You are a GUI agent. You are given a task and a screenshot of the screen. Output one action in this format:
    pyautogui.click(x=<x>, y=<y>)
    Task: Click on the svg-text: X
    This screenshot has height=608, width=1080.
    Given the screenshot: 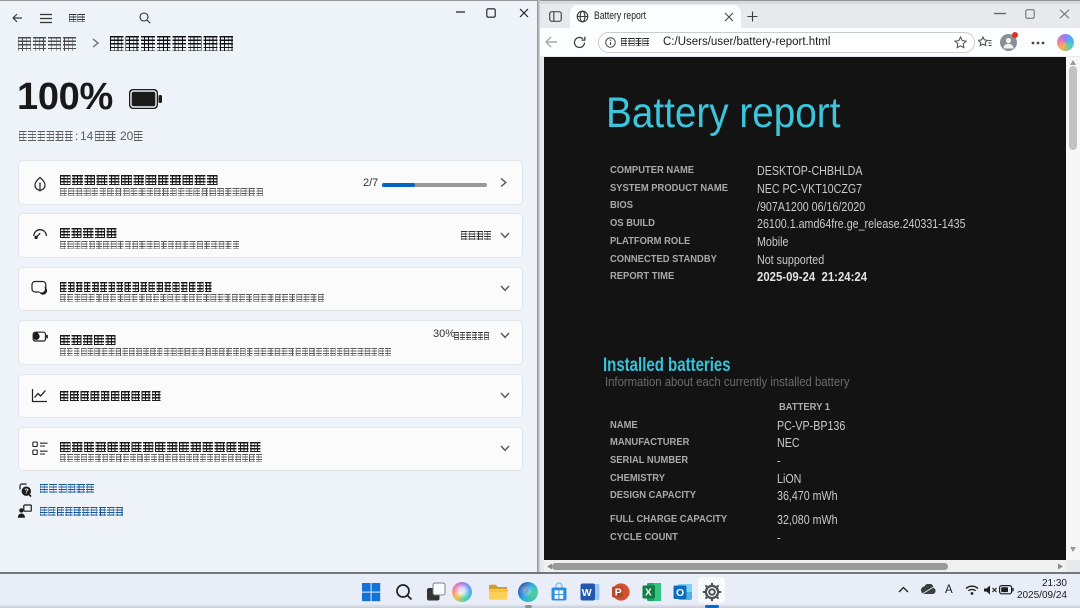 What is the action you would take?
    pyautogui.click(x=648, y=592)
    